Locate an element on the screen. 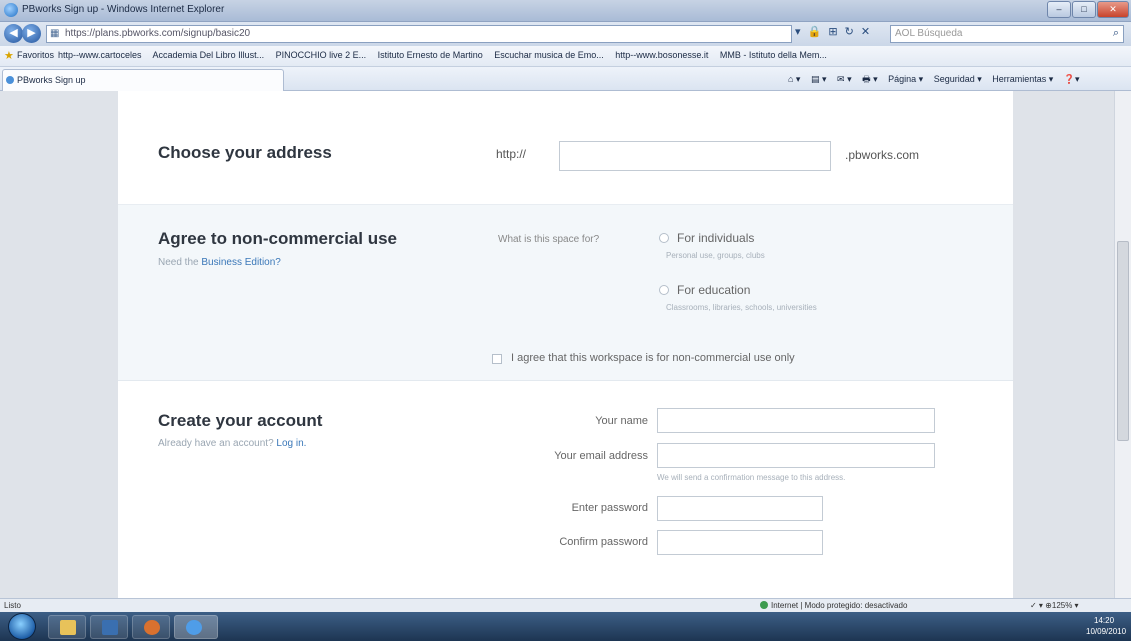  feeds-menu: ▤ ▾ is located at coordinates (819, 79).